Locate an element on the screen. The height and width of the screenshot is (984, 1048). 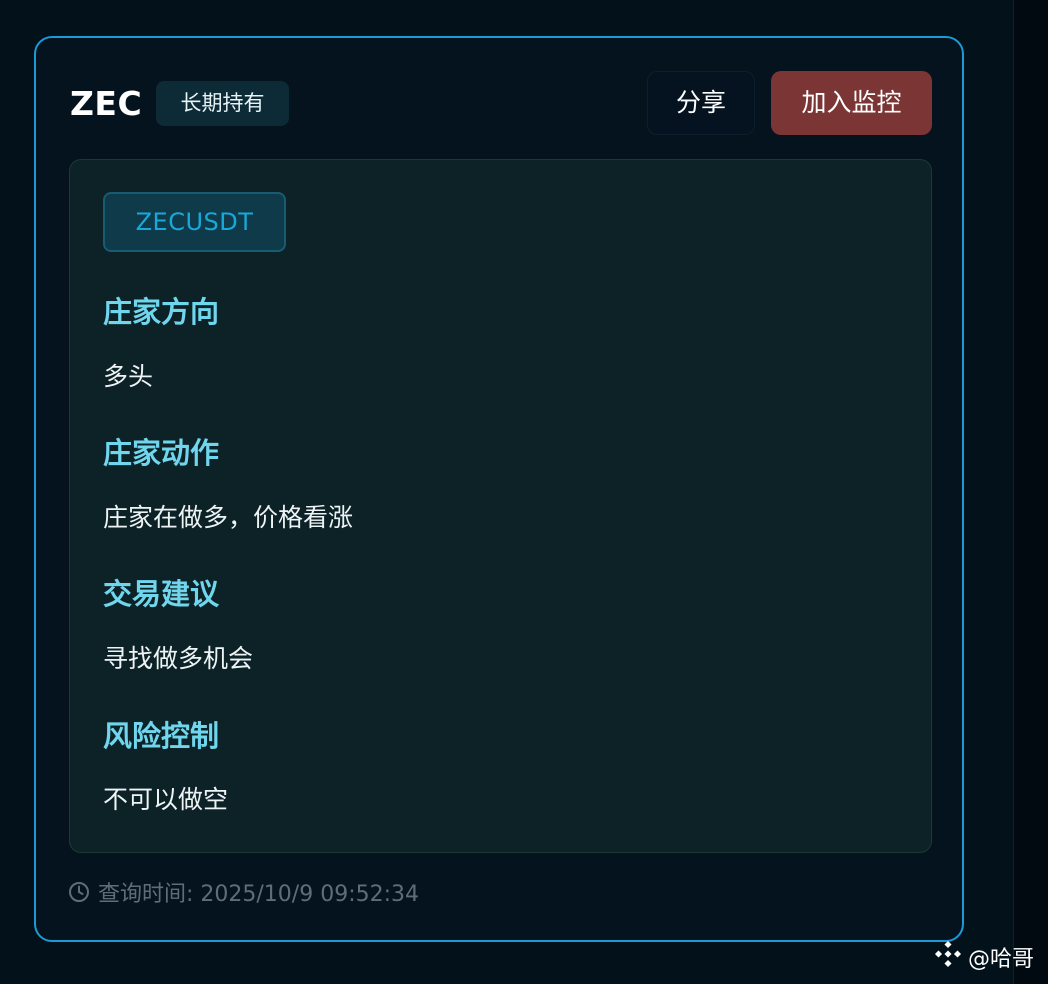
query-time-footer: 查询时间: 2025/10/9 09:52:34 is located at coordinates (243, 892).